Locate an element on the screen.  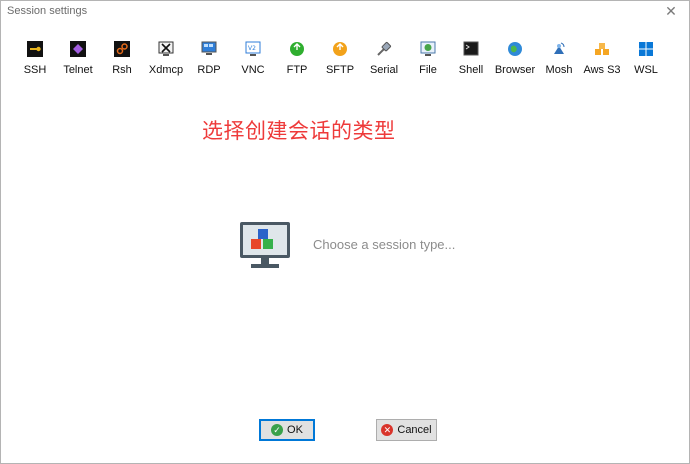
window-title: Session settings is located at coordinates (47, 11).